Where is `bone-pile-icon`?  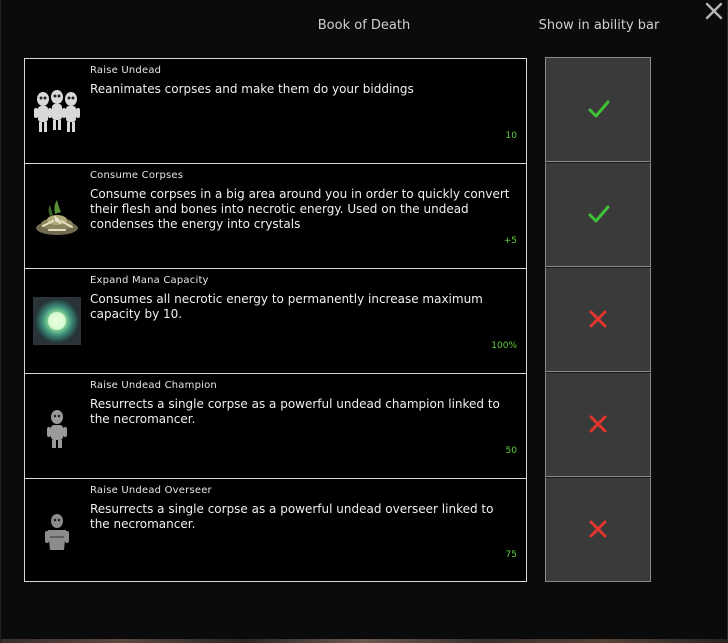 bone-pile-icon is located at coordinates (57, 216).